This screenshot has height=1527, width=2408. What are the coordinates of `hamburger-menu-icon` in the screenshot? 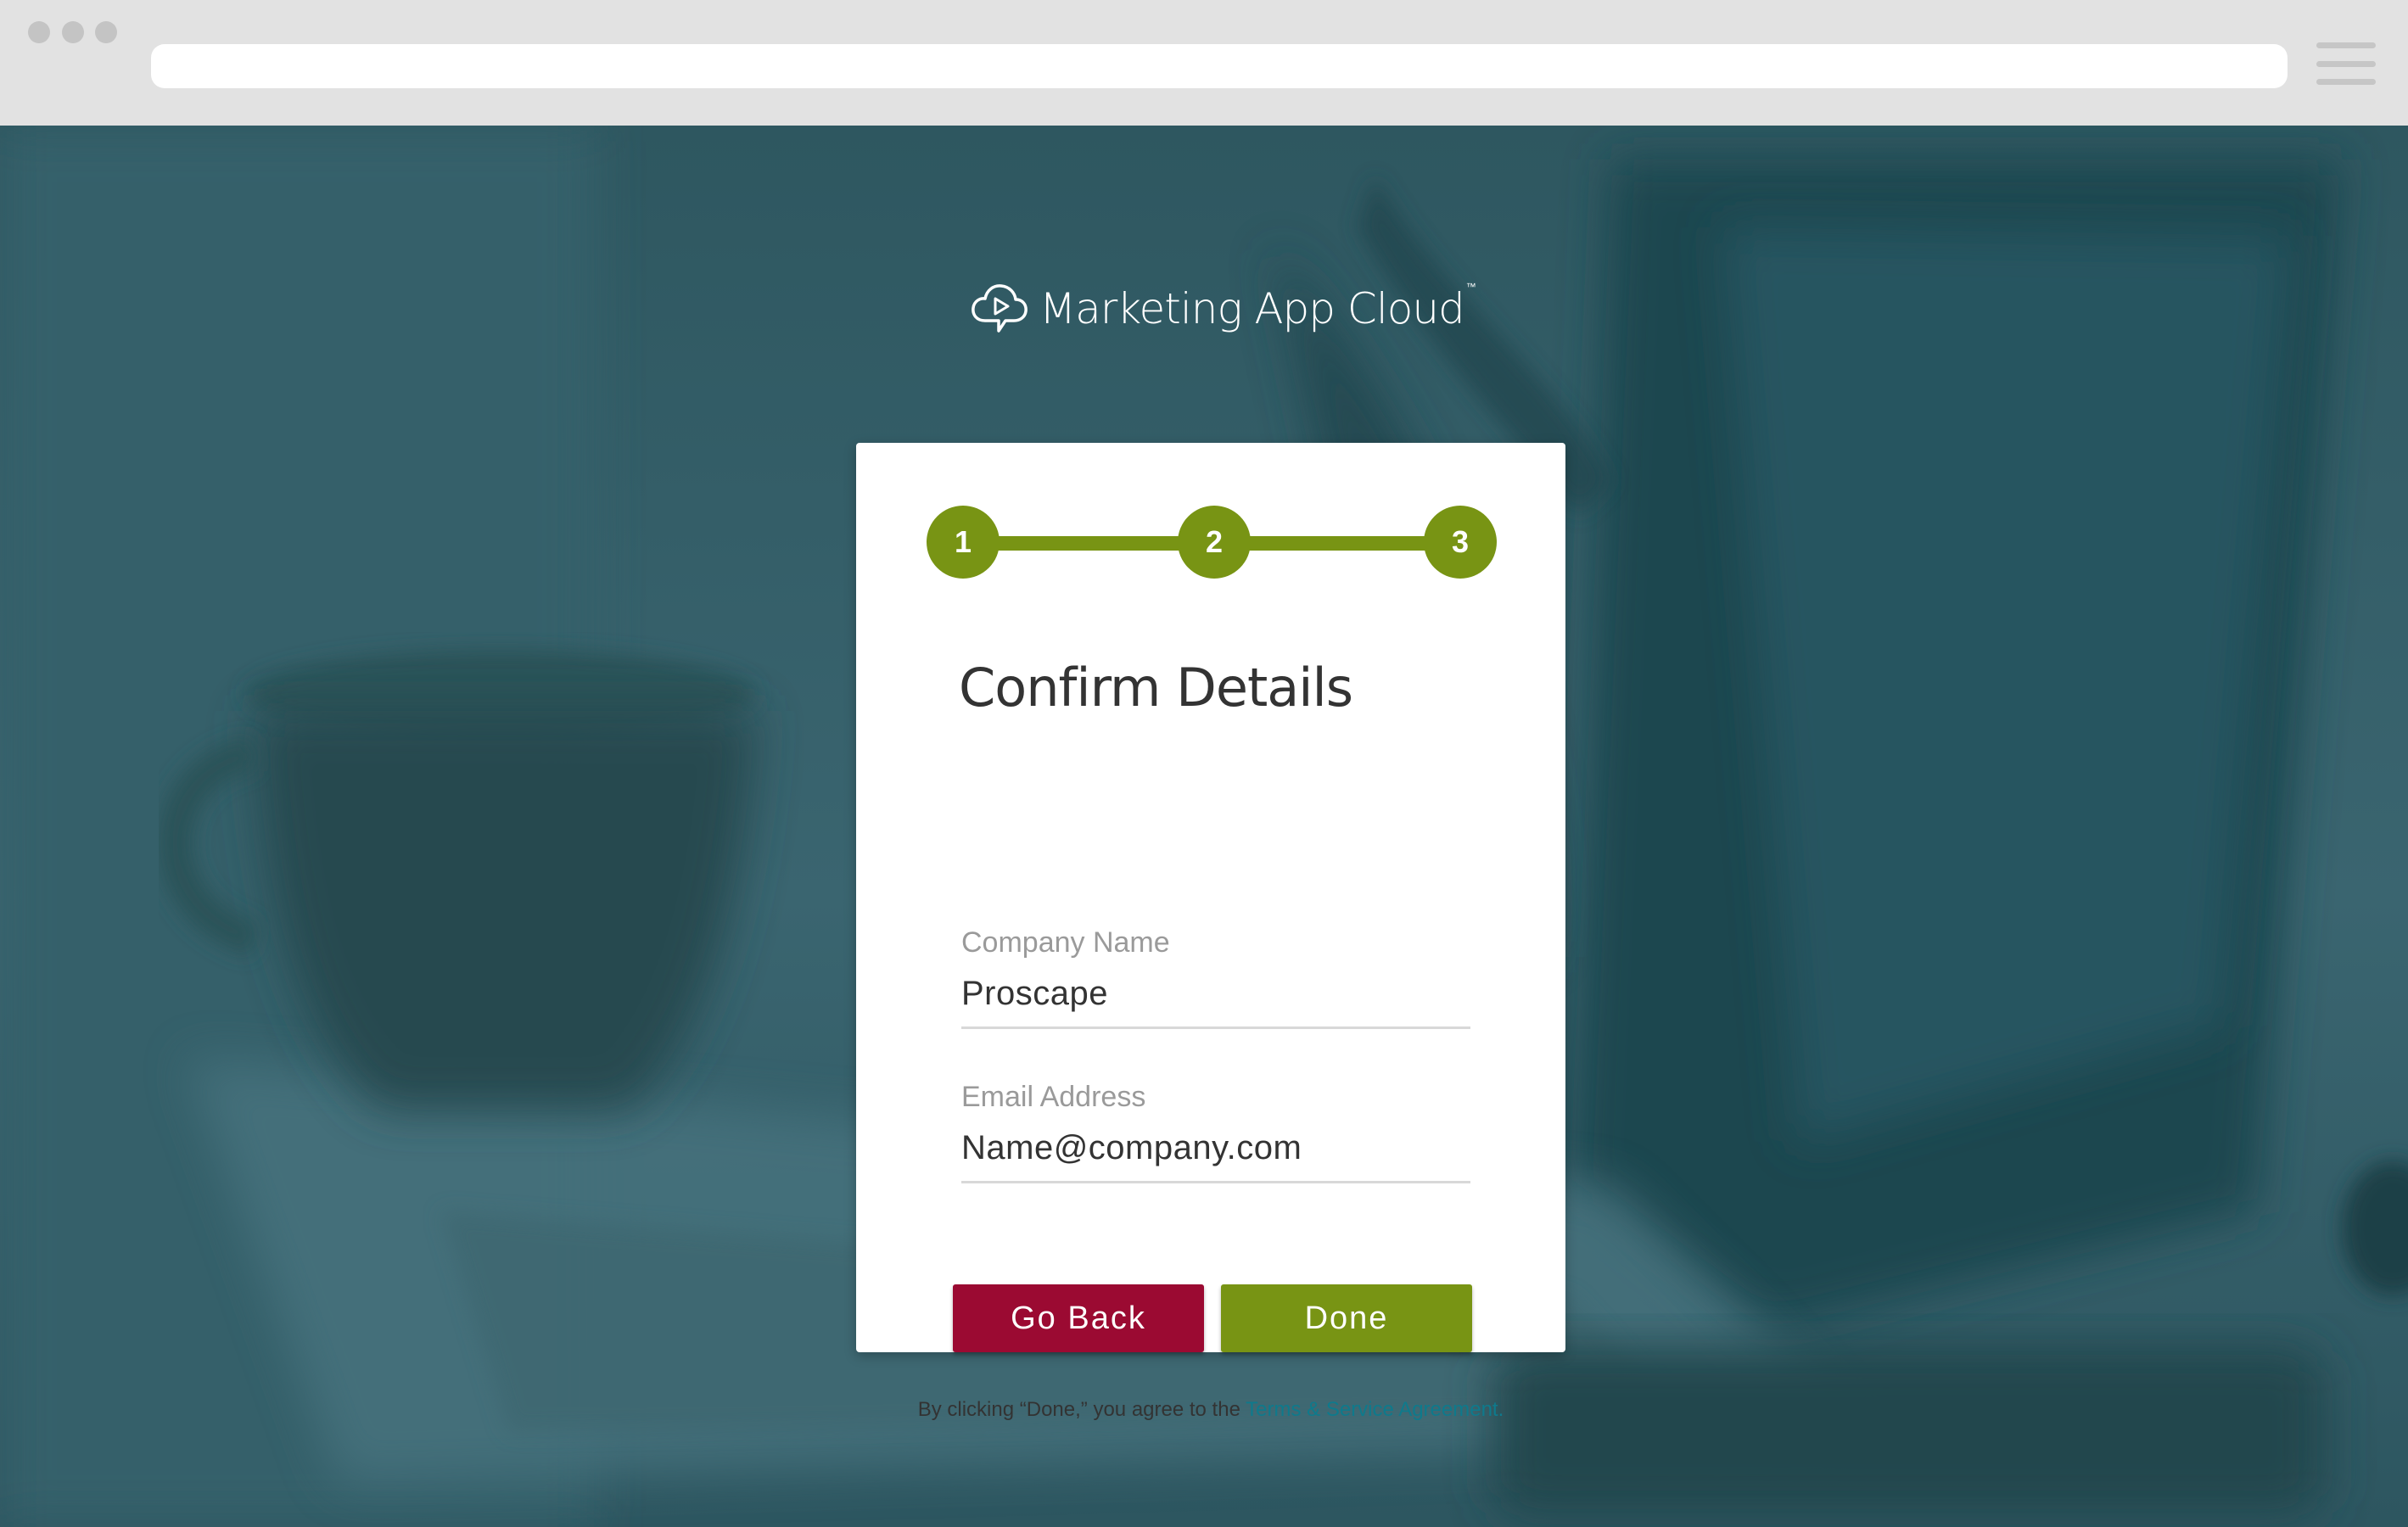 It's located at (2346, 64).